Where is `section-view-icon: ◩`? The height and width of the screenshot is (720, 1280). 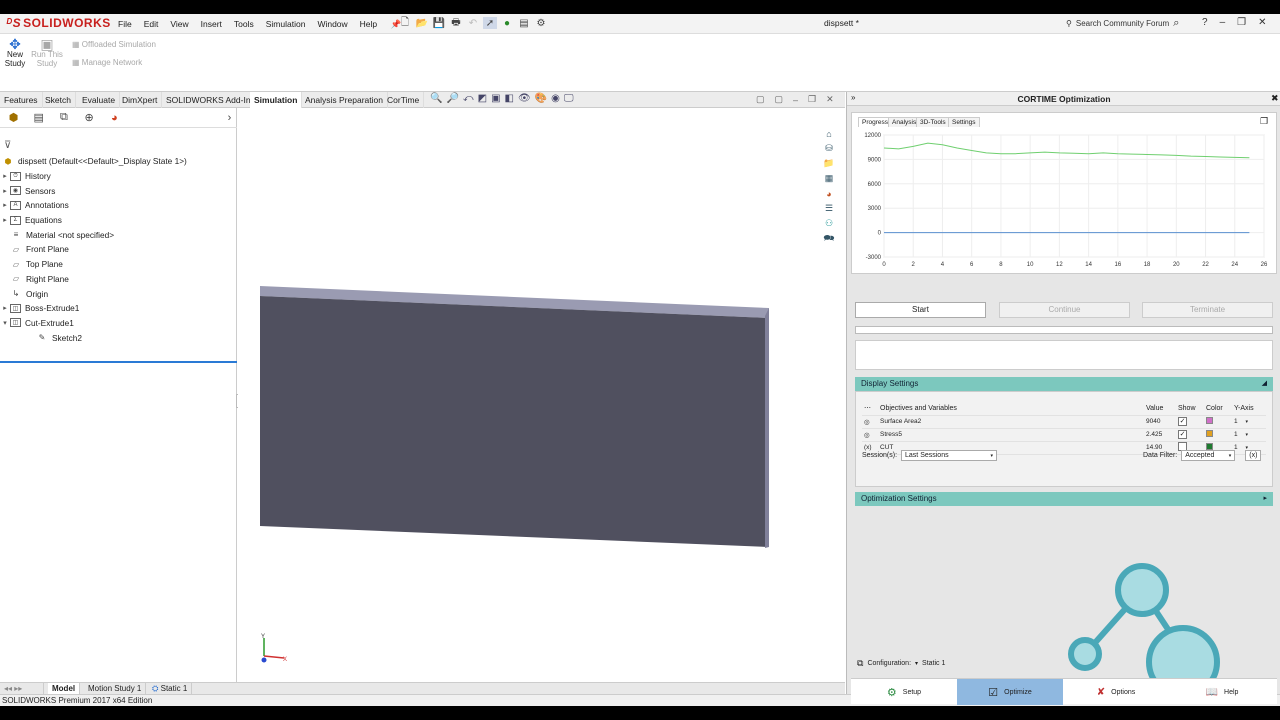
section-view-icon: ◩ is located at coordinates (482, 98).